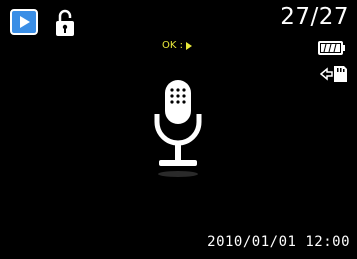  I want to click on playback-mode-icon, so click(24, 22).